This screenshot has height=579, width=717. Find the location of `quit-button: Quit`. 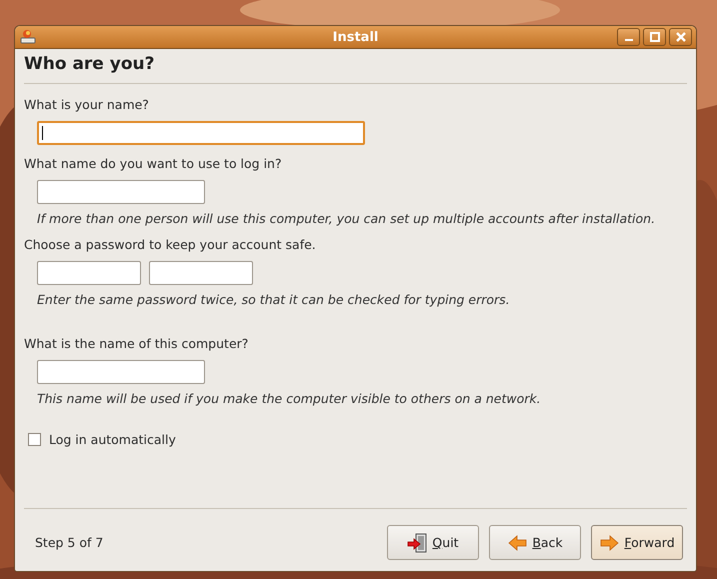

quit-button: Quit is located at coordinates (433, 542).